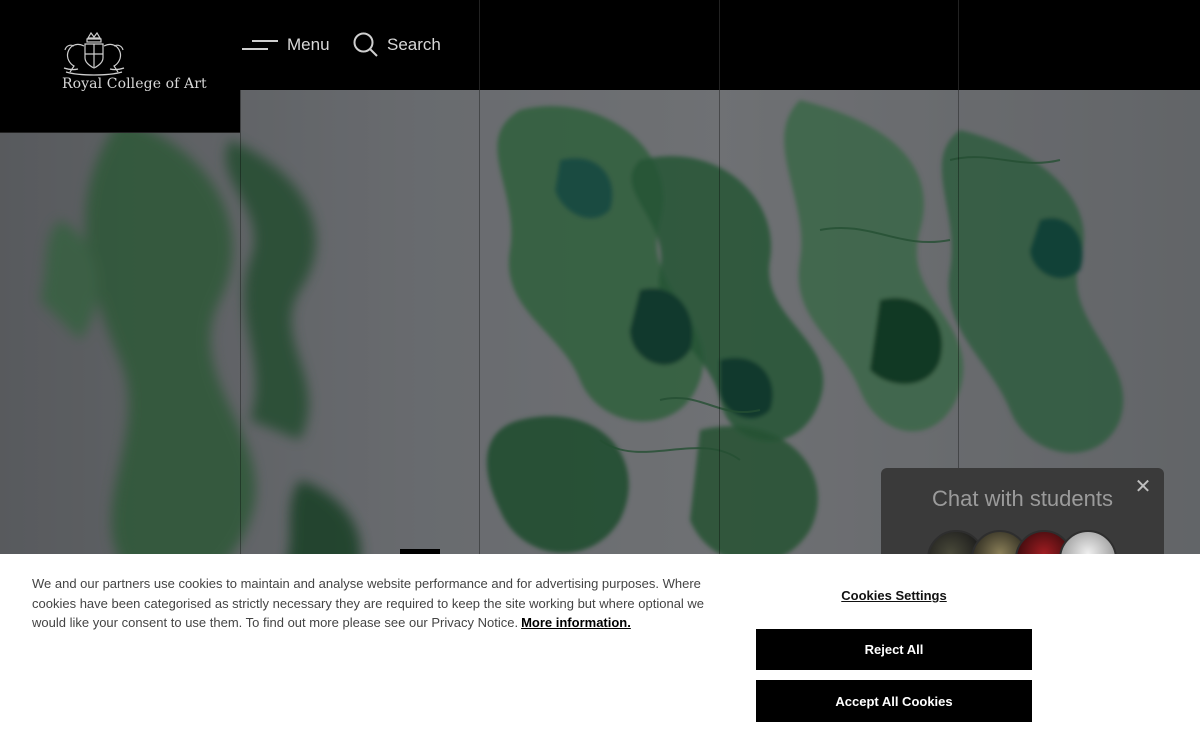  What do you see at coordinates (94, 54) in the screenshot?
I see `royal-crest-icon` at bounding box center [94, 54].